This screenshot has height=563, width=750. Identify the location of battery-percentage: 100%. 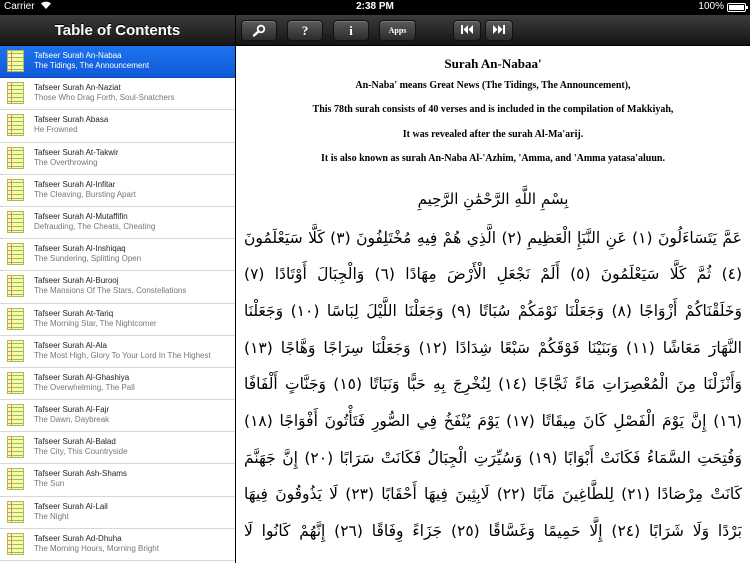
(711, 6).